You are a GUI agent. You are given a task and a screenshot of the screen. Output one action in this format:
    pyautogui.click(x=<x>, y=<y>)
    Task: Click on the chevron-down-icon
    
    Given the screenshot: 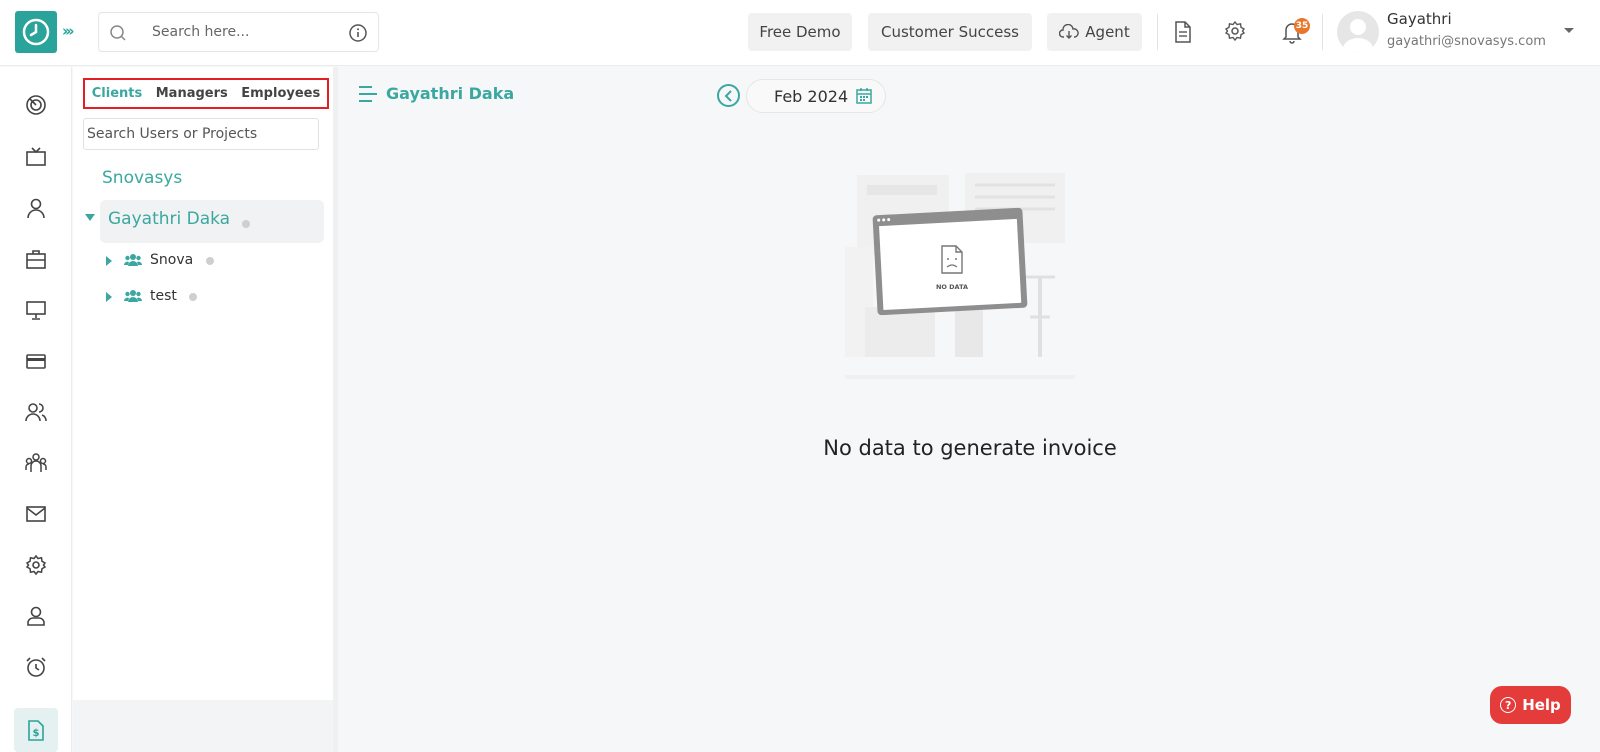 What is the action you would take?
    pyautogui.click(x=1569, y=30)
    